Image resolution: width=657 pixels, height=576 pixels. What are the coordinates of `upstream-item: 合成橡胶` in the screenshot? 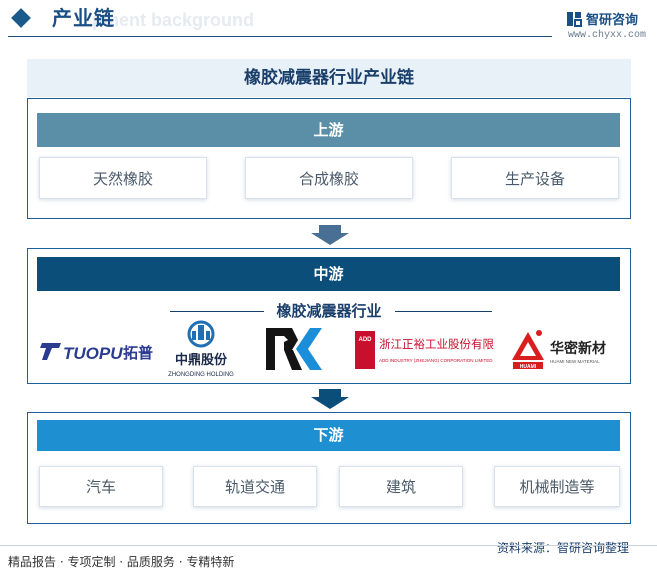 It's located at (329, 178).